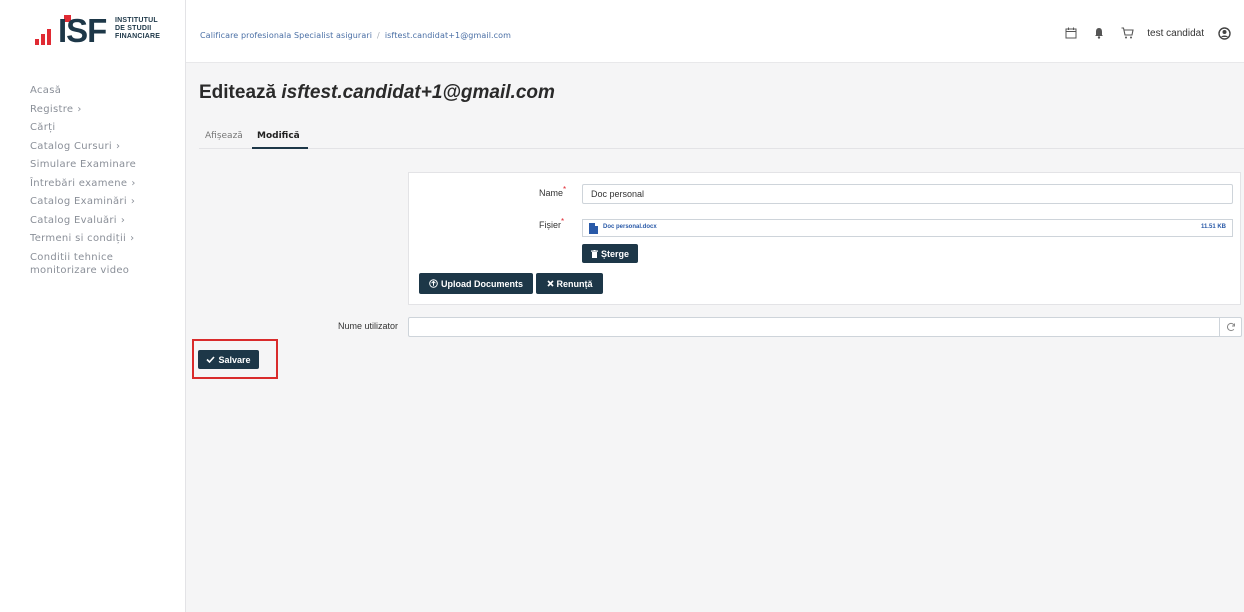  I want to click on username-label: Nume utilizator, so click(368, 326).